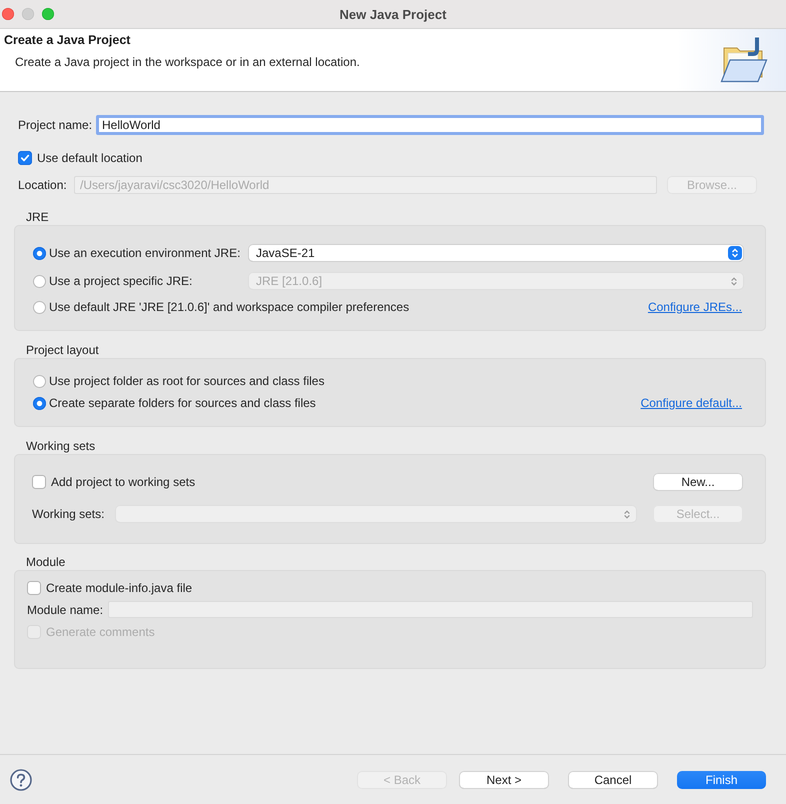 The image size is (786, 804). What do you see at coordinates (89, 158) in the screenshot?
I see `checkbox-label: Use default location` at bounding box center [89, 158].